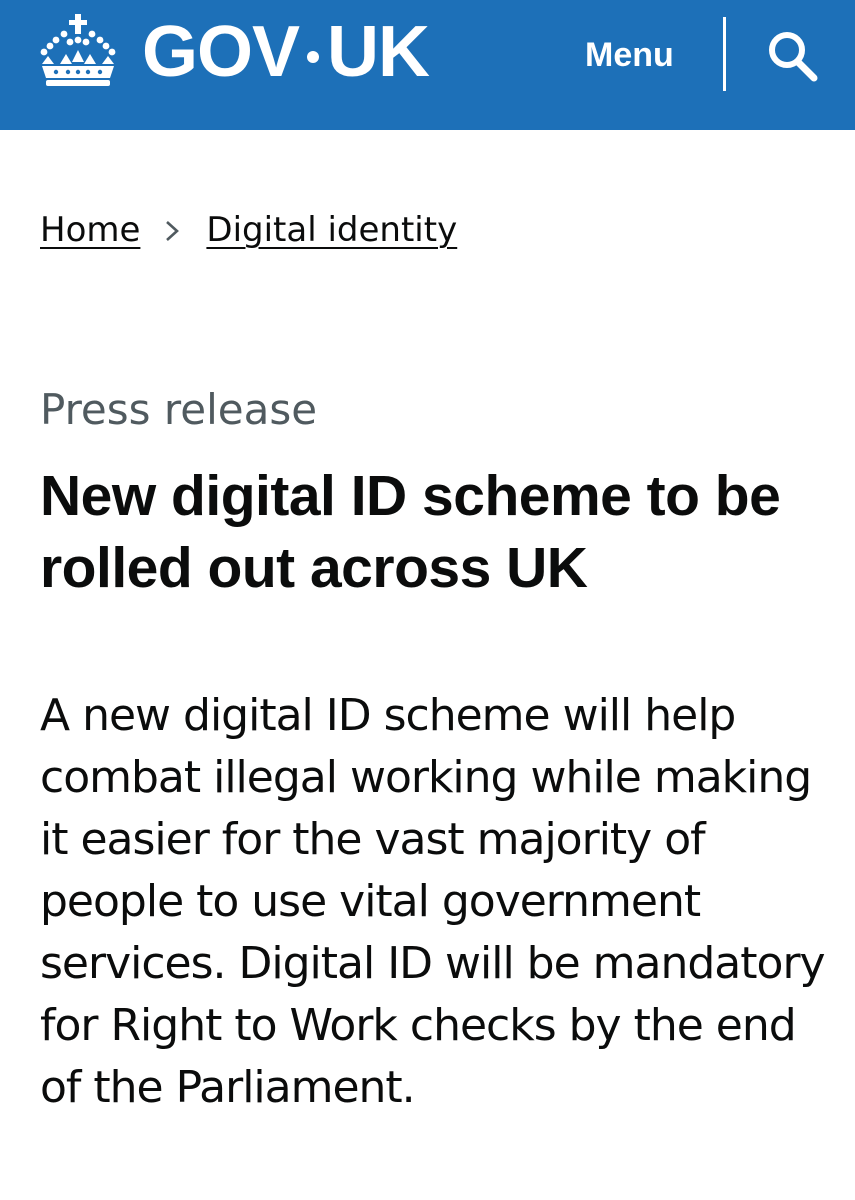 The height and width of the screenshot is (1200, 855). I want to click on govuk-logotype: GOV UK, so click(286, 52).